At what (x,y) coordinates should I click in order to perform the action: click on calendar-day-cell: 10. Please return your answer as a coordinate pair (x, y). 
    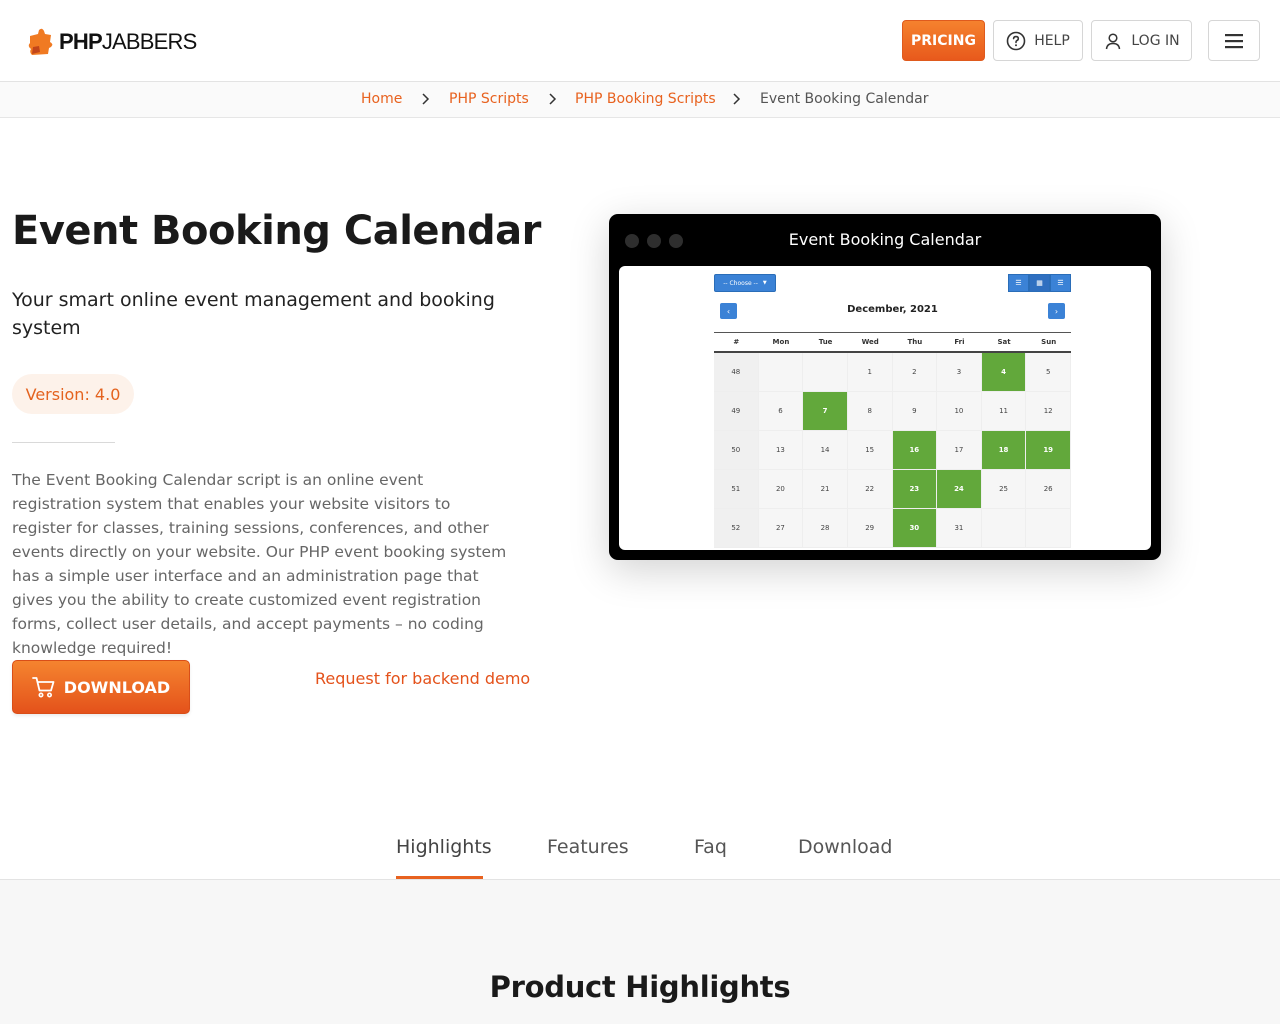
    Looking at the image, I should click on (959, 411).